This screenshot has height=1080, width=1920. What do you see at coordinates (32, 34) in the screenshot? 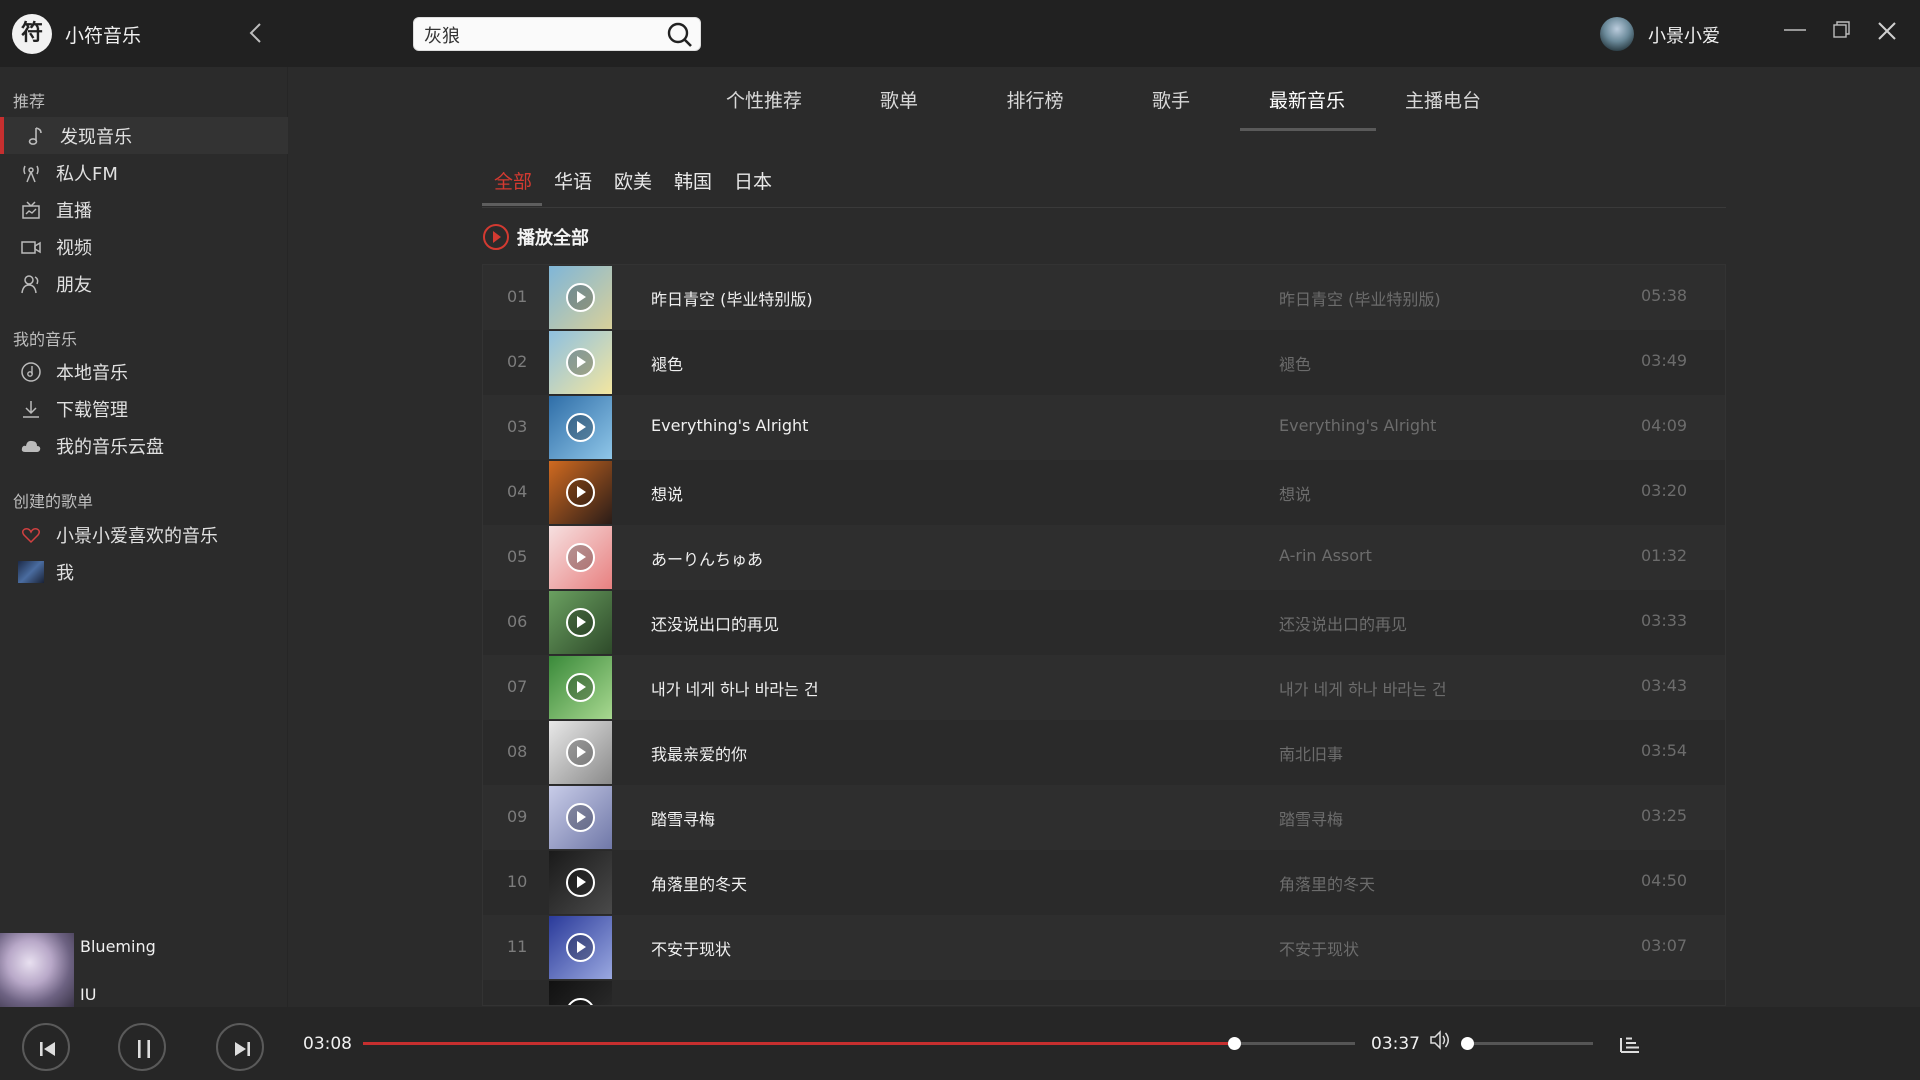
I see `app-logo: 符` at bounding box center [32, 34].